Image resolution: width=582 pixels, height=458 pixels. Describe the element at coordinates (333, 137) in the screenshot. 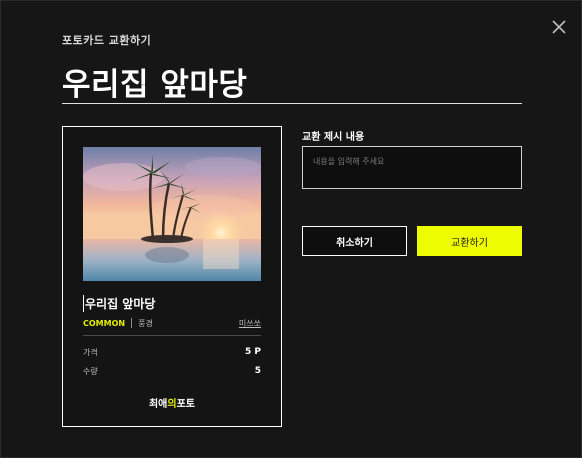

I see `offer-label: 교환 제시 내용` at that location.